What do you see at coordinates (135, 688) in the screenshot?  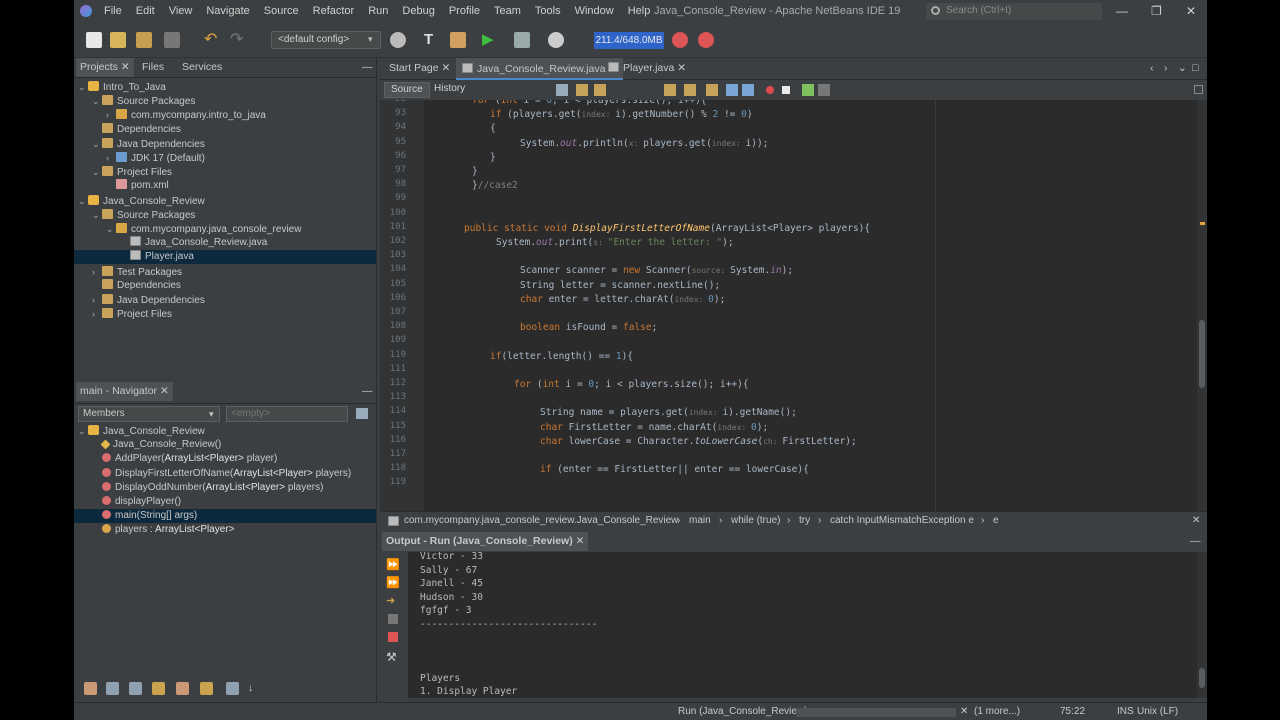 I see `static-filter-icon` at bounding box center [135, 688].